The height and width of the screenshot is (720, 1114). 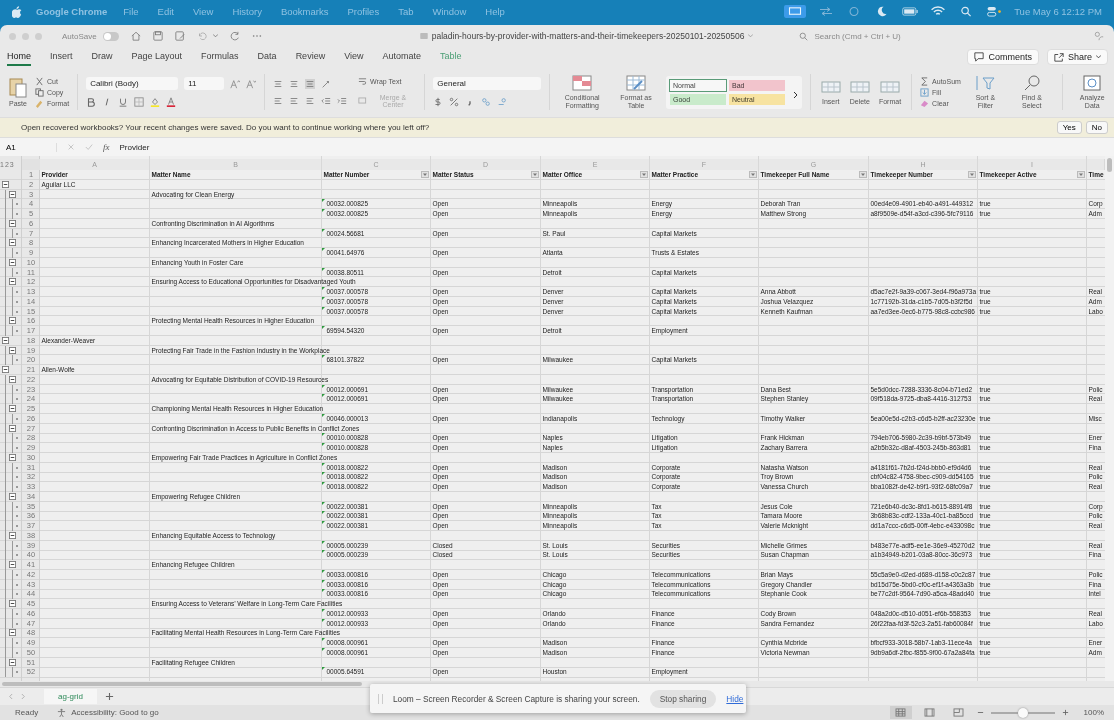 I want to click on increase-font-icon, so click(x=235, y=83).